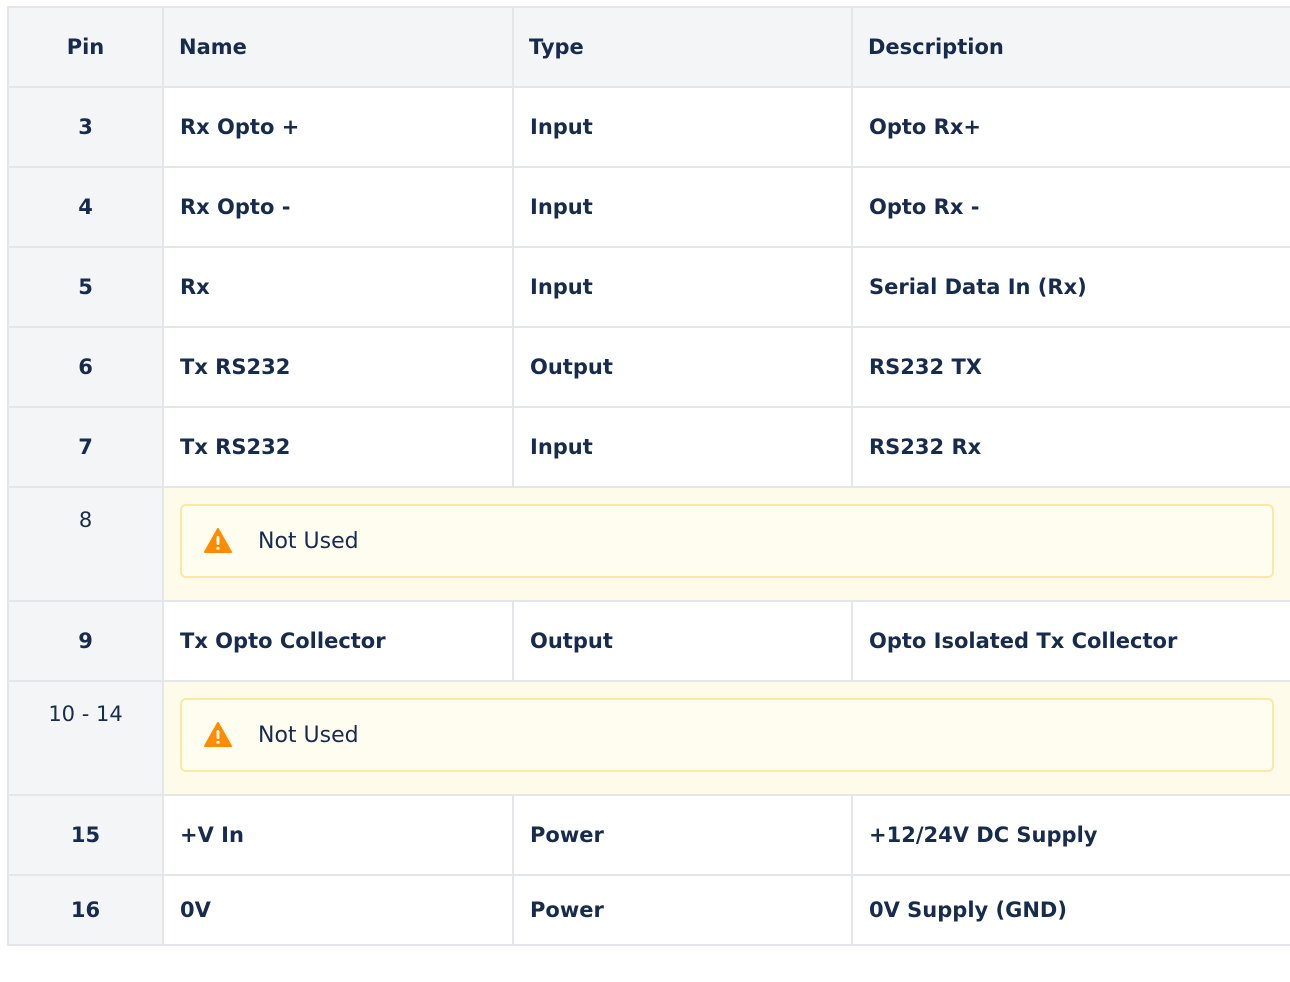  Describe the element at coordinates (85, 207) in the screenshot. I see `pin-cell: 4` at that location.